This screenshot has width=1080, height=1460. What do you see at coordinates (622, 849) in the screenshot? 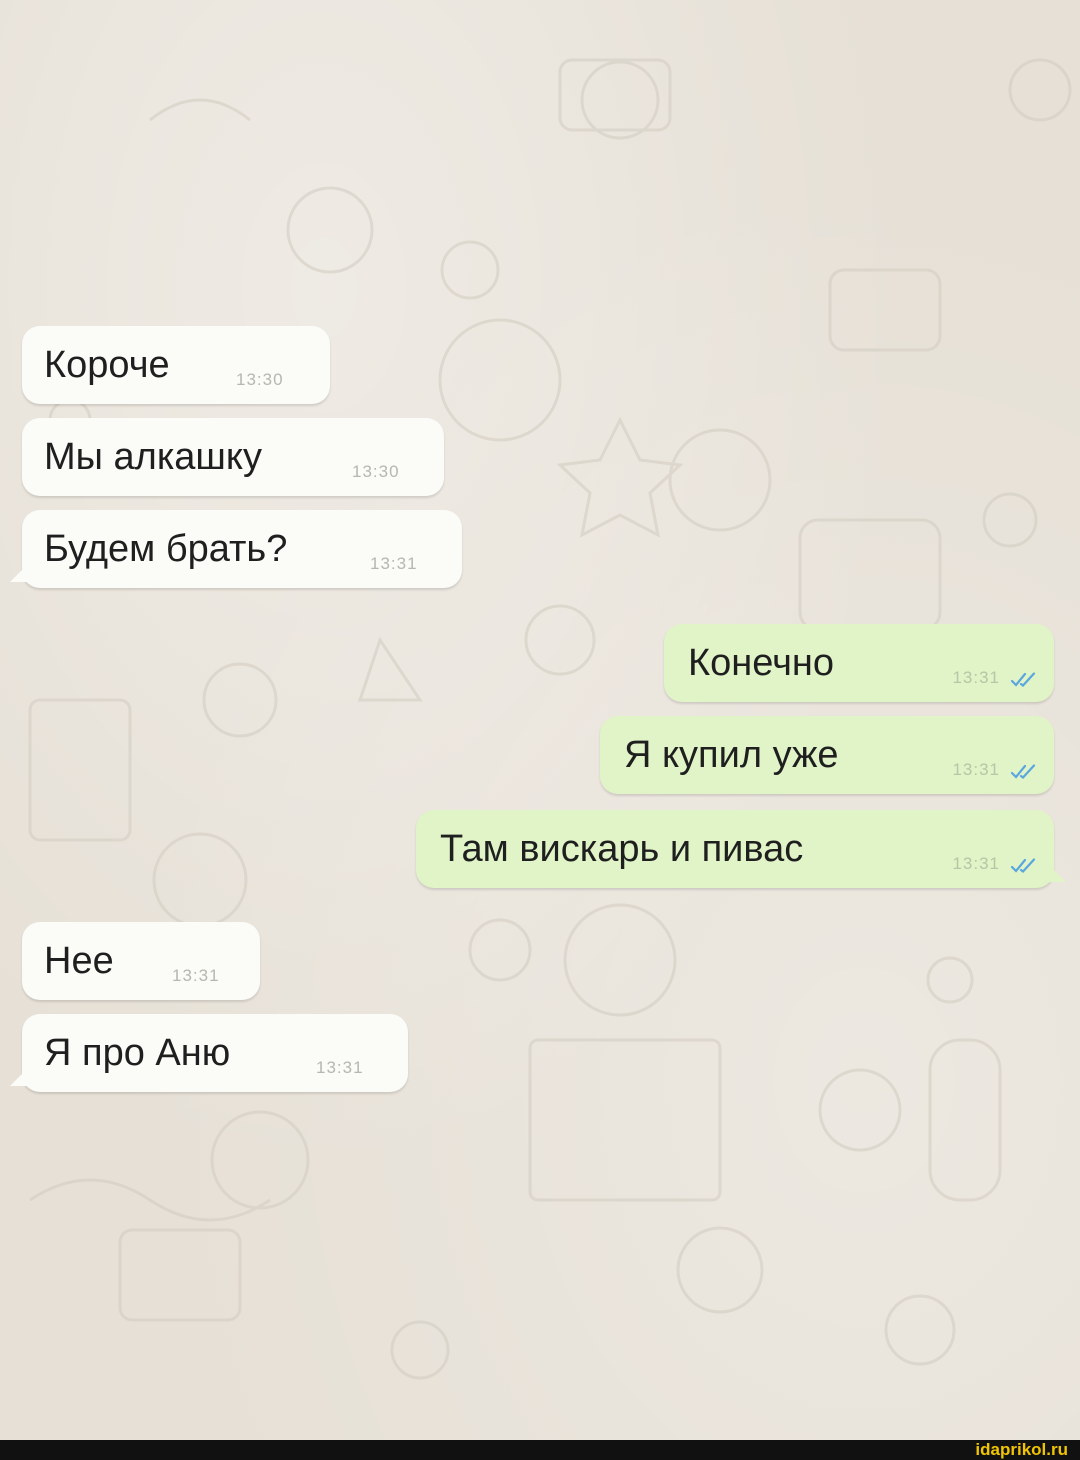
I see `message-text: Там вискарь и пивас` at bounding box center [622, 849].